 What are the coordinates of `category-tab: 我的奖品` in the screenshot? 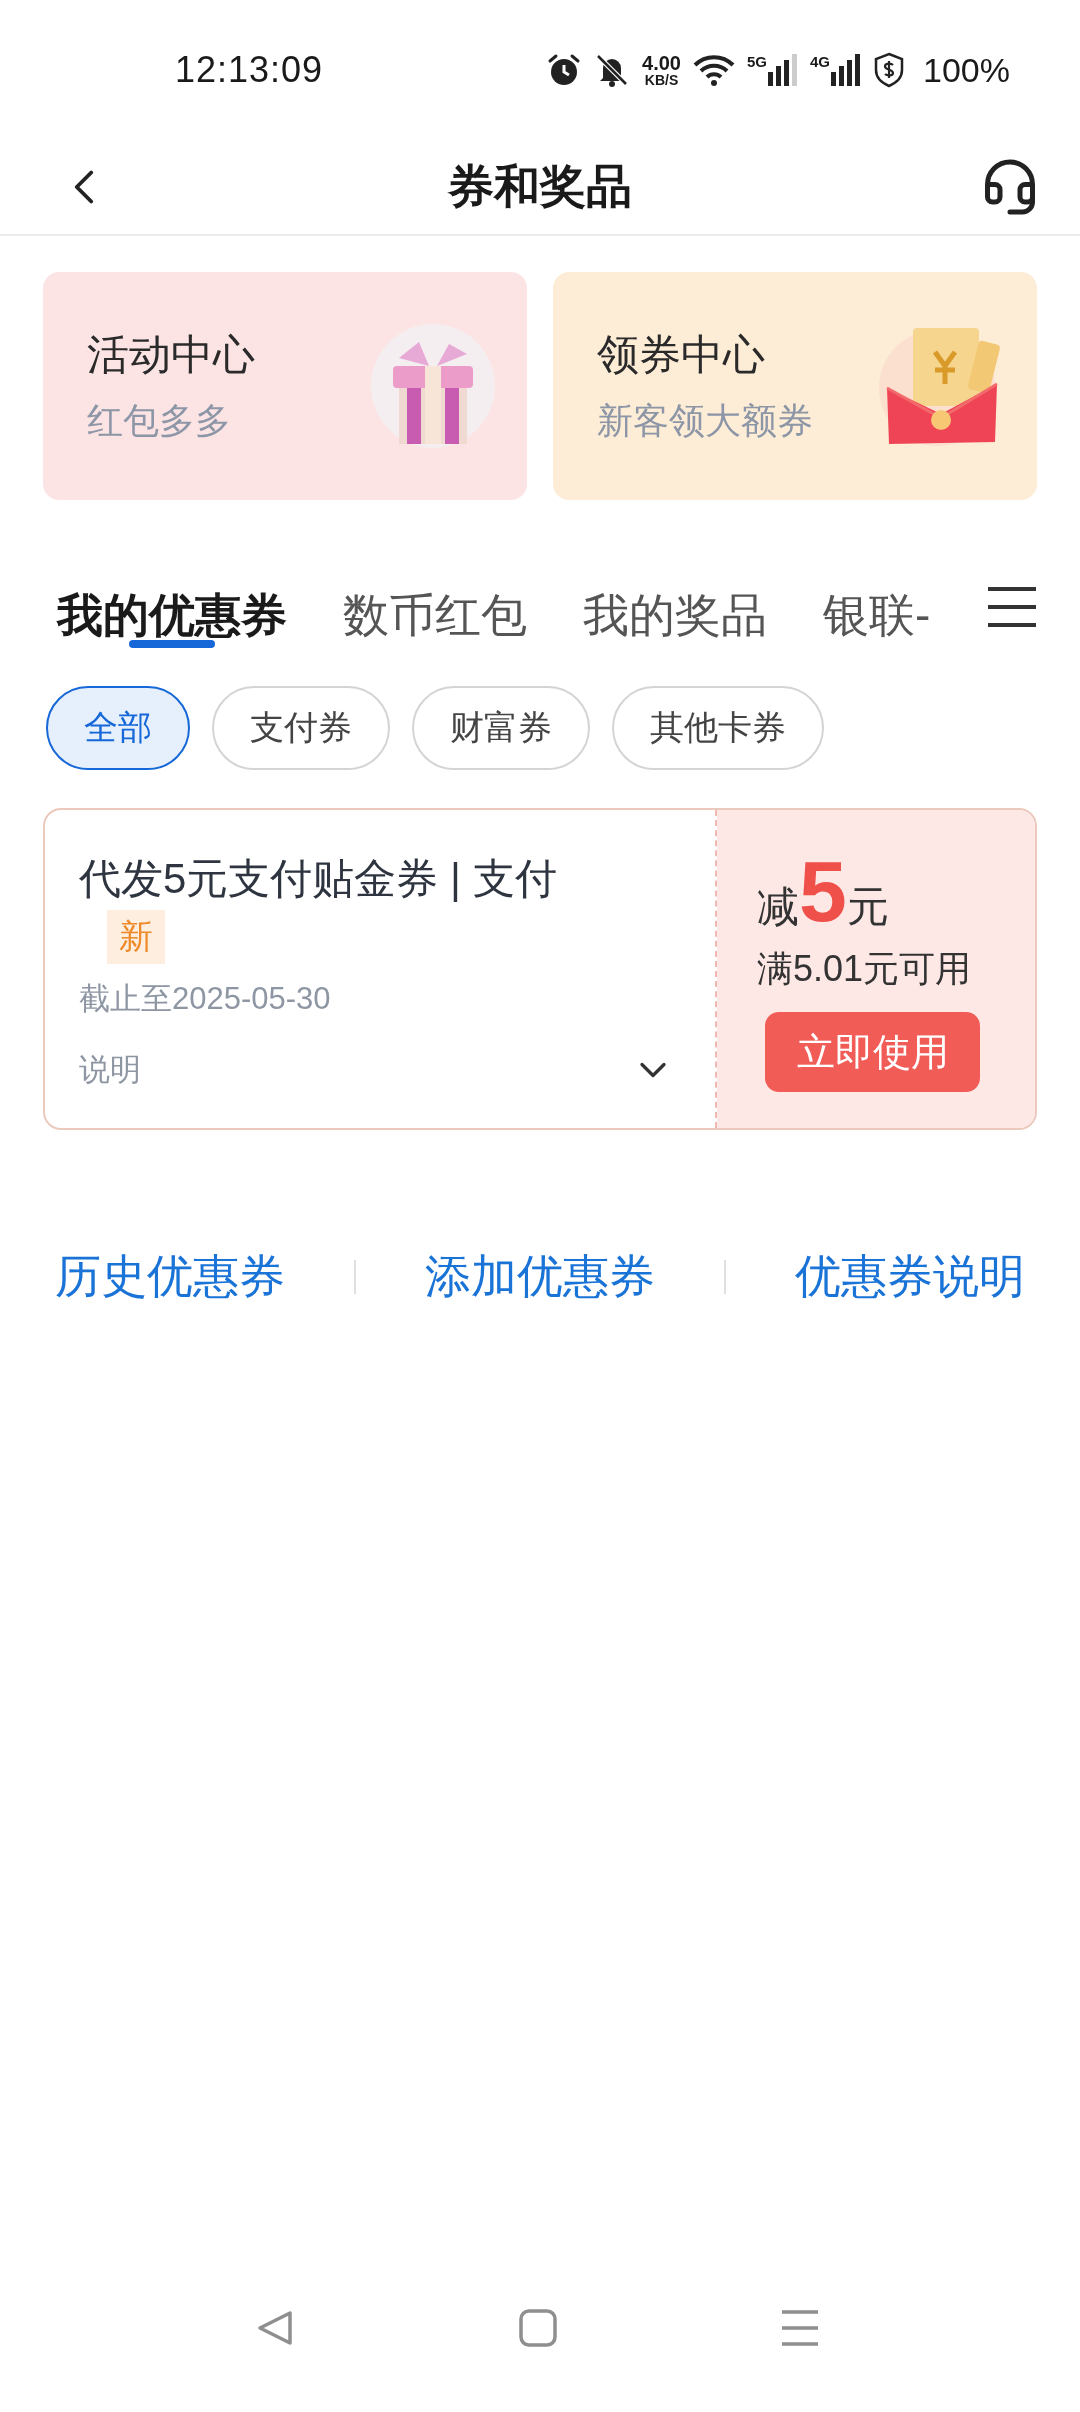 It's located at (675, 606).